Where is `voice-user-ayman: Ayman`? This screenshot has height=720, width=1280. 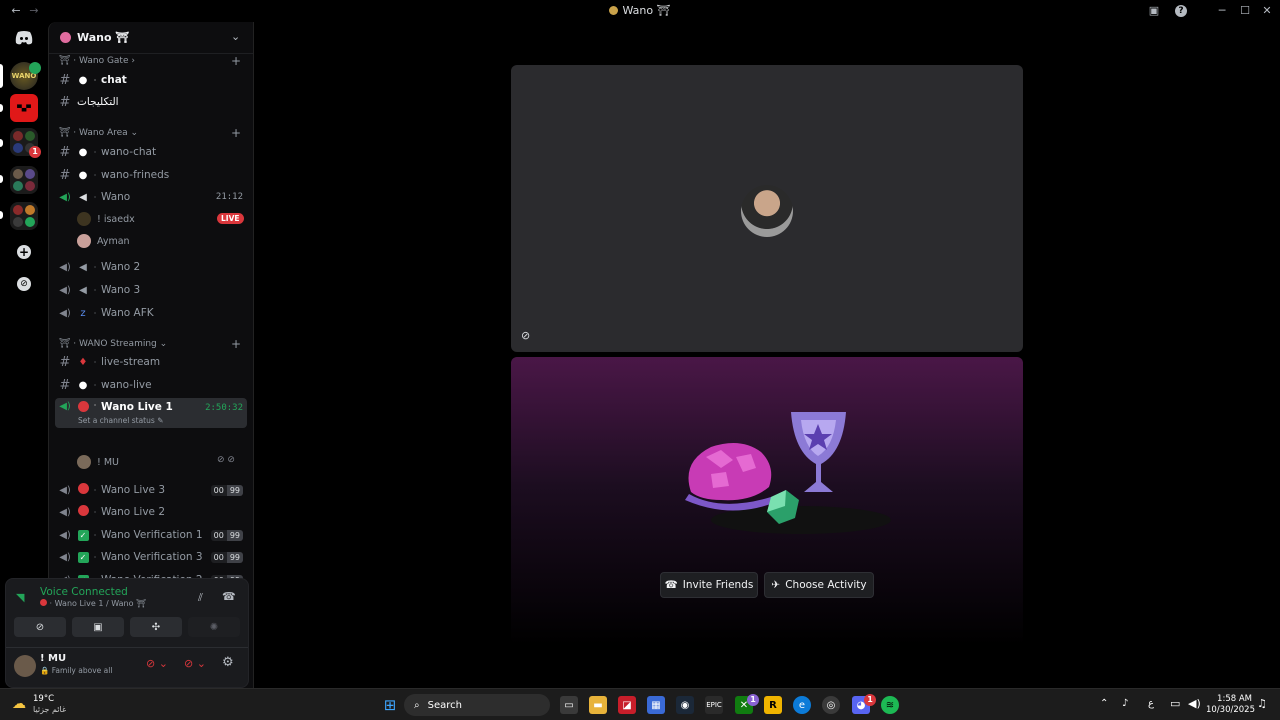 voice-user-ayman: Ayman is located at coordinates (103, 241).